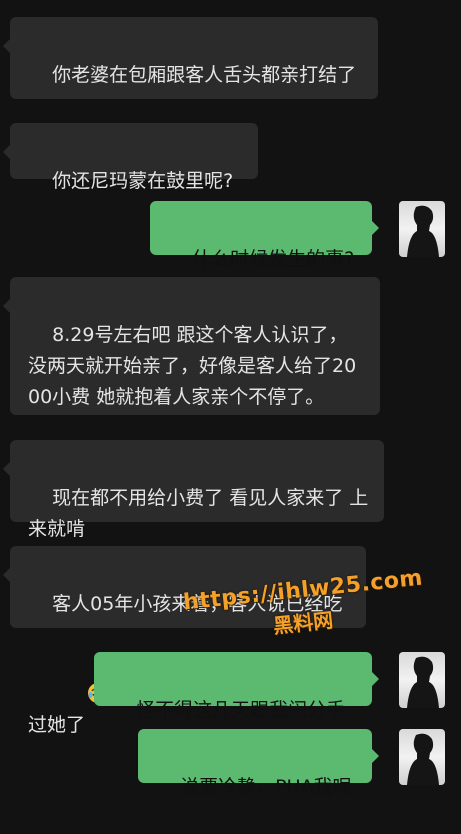  Describe the element at coordinates (273, 259) in the screenshot. I see `message-text: 什么时候发生的事?` at that location.